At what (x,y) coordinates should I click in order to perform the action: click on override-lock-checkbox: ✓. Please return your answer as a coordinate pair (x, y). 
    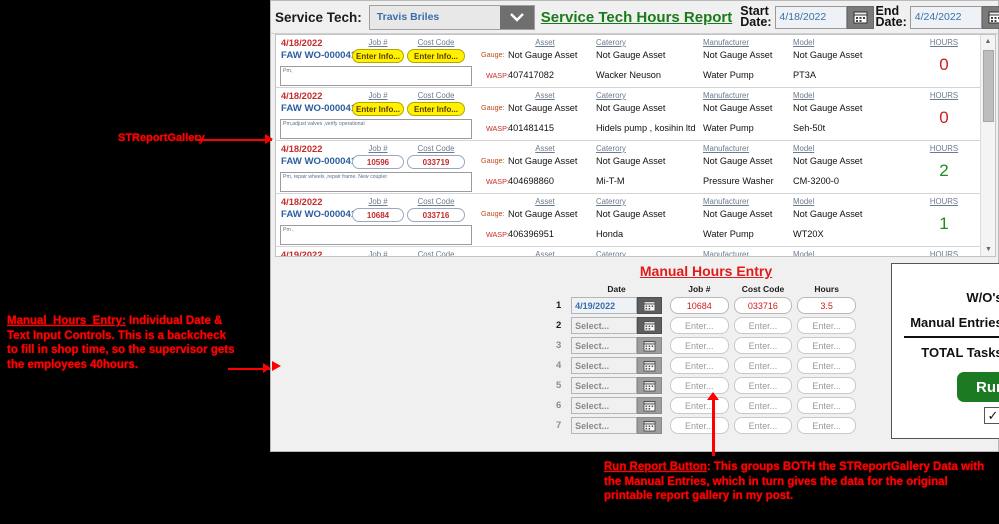
    Looking at the image, I should click on (991, 415).